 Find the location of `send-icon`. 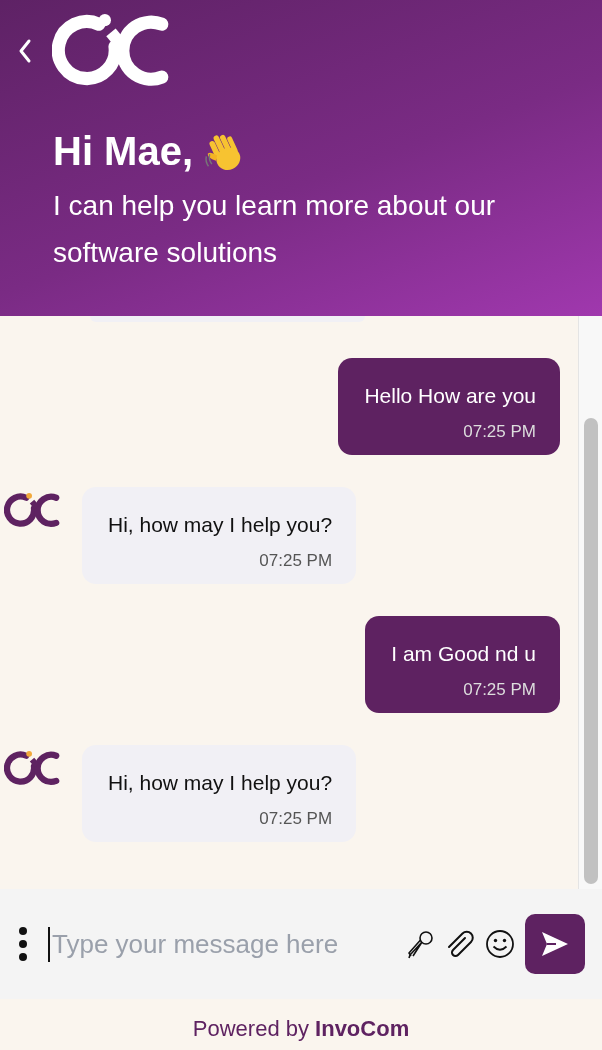

send-icon is located at coordinates (555, 944).